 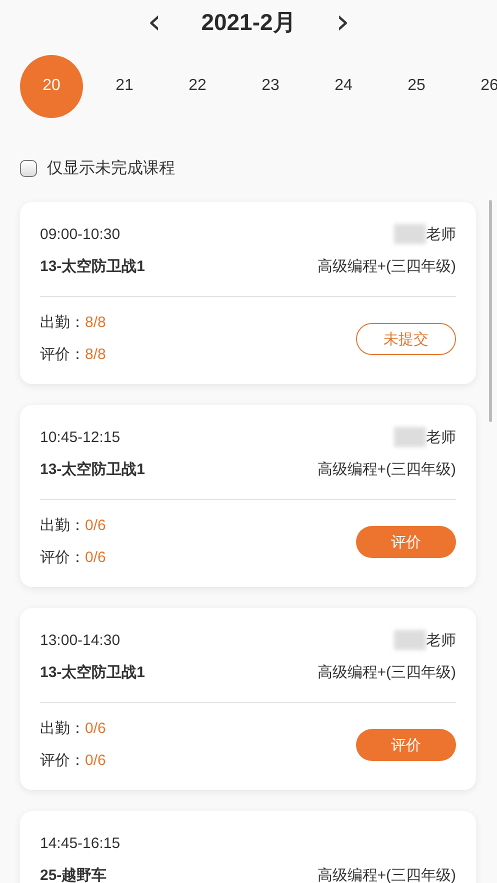 What do you see at coordinates (73, 874) in the screenshot?
I see `lesson-title: 25-越野车` at bounding box center [73, 874].